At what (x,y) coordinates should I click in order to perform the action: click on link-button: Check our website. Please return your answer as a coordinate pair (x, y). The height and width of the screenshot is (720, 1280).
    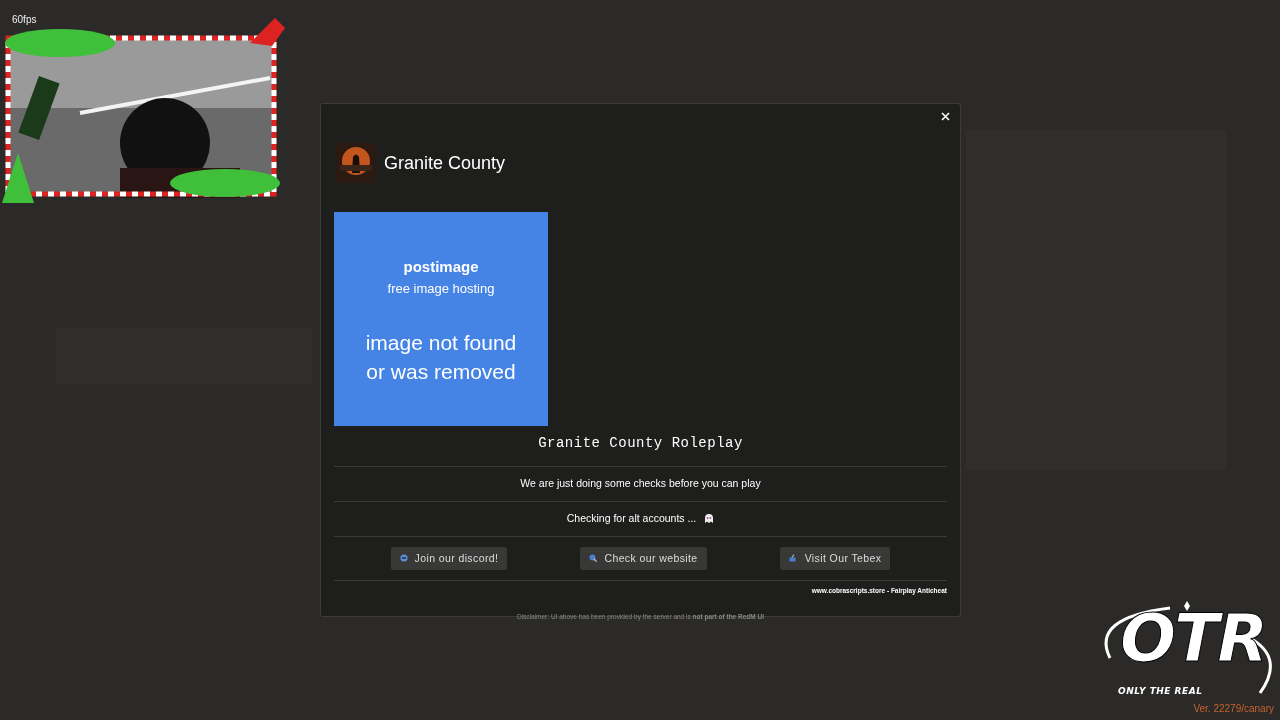
    Looking at the image, I should click on (643, 558).